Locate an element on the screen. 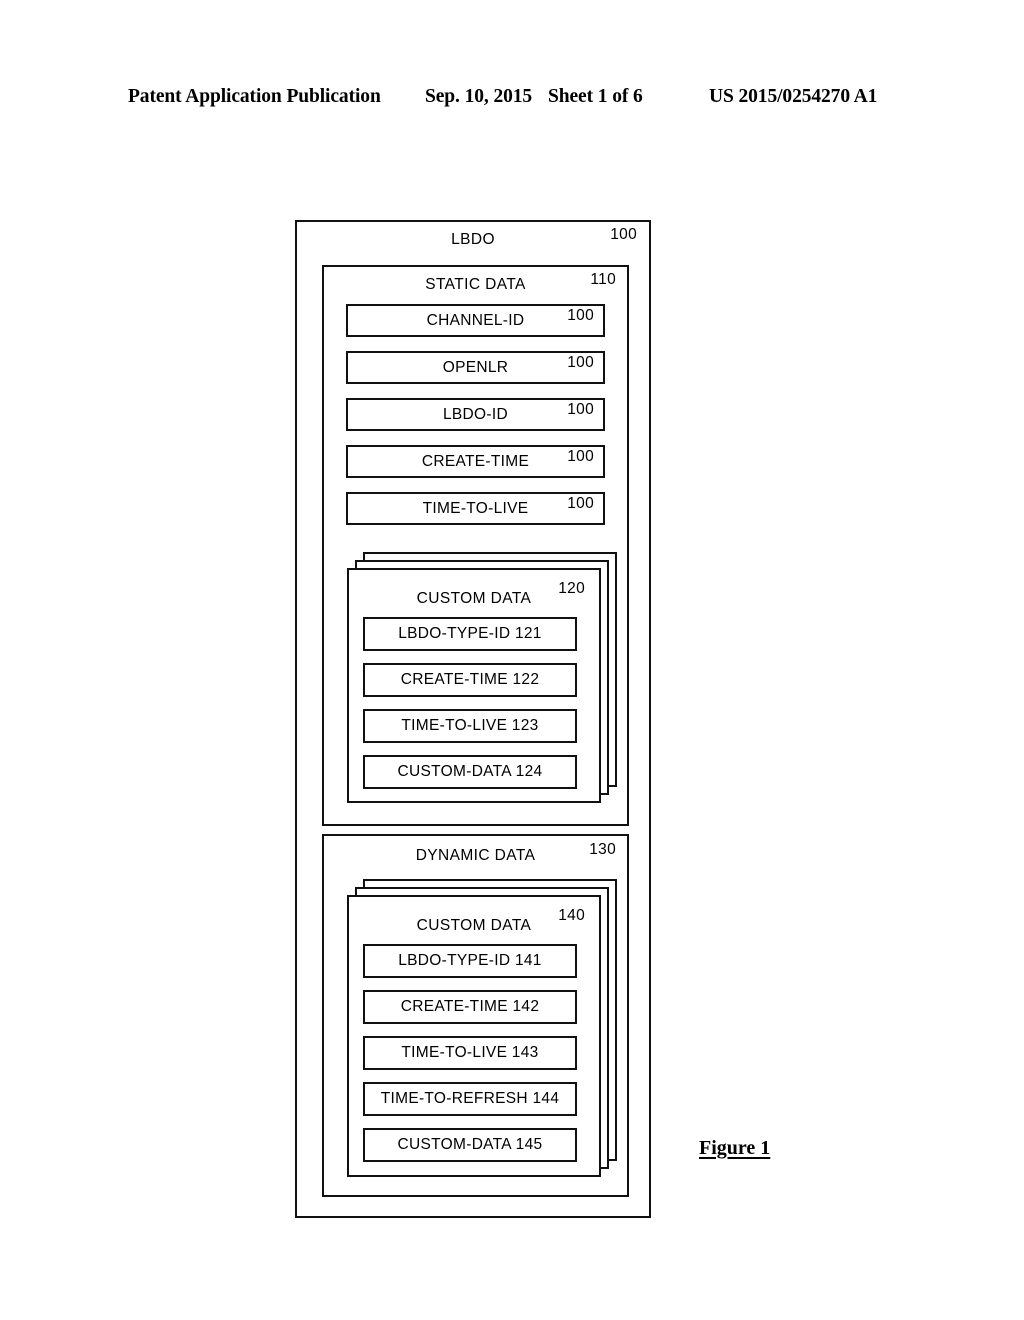 Image resolution: width=1024 pixels, height=1320 pixels. field-label: LBDO-ID is located at coordinates (475, 414).